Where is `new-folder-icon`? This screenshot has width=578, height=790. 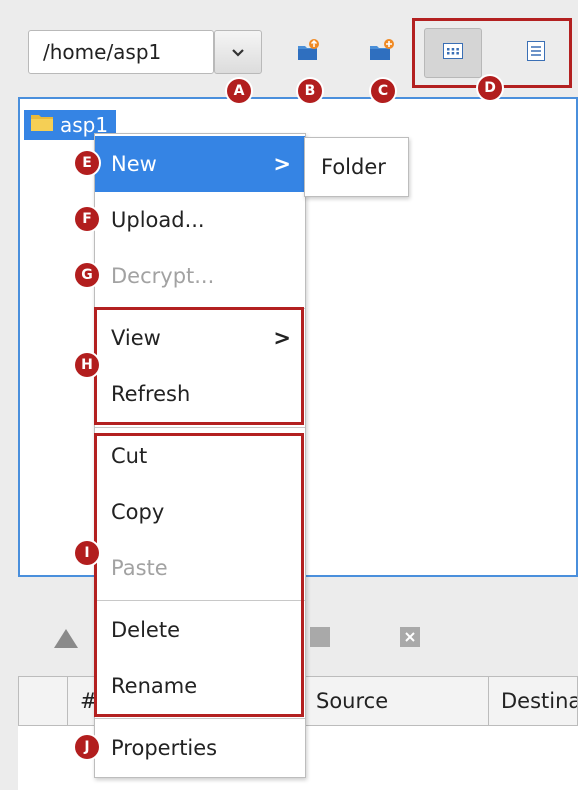
new-folder-icon is located at coordinates (382, 52).